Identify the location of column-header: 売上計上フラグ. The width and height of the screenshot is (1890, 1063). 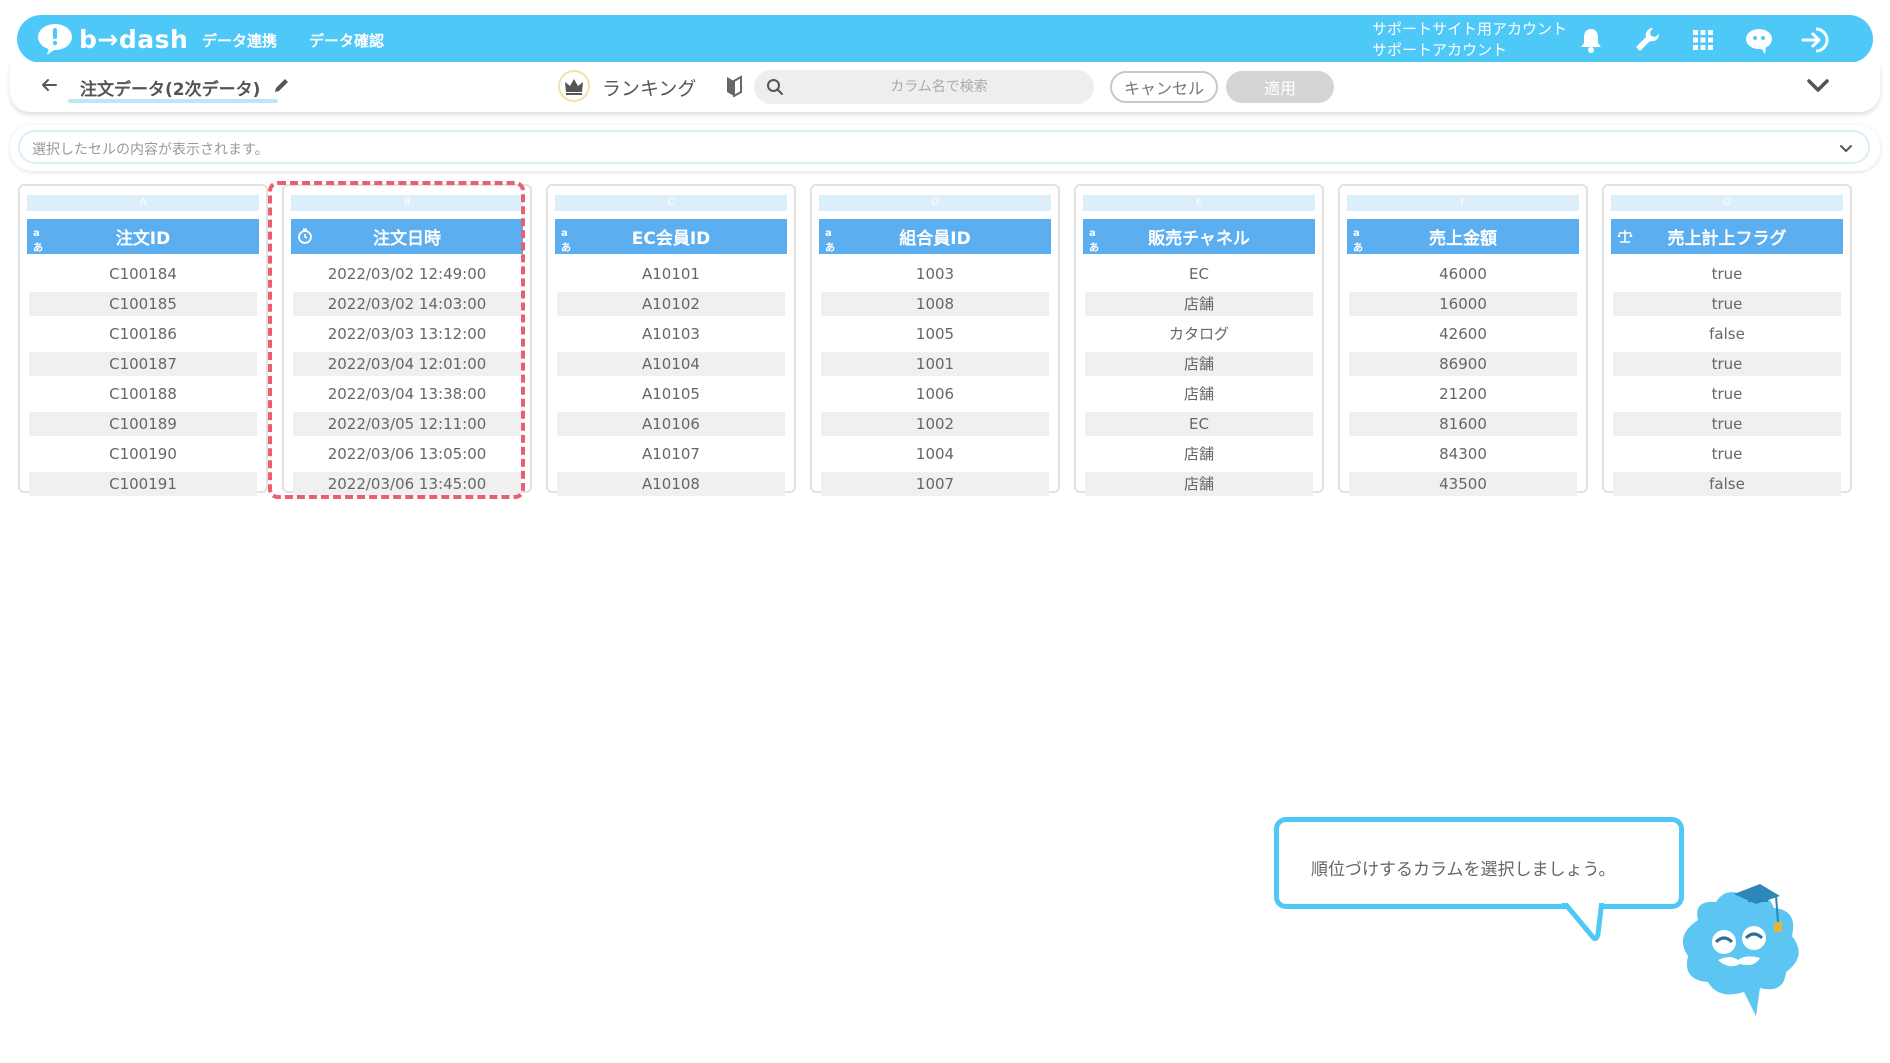
(1727, 236).